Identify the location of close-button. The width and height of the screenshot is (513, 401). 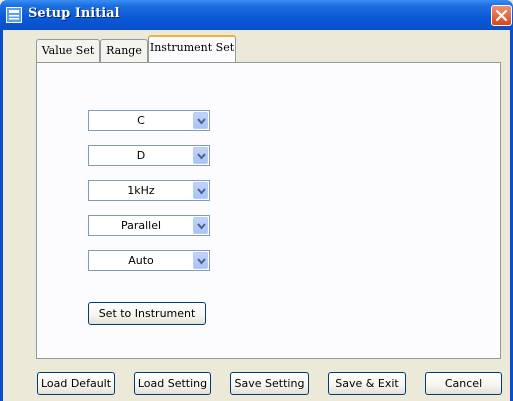
(501, 15).